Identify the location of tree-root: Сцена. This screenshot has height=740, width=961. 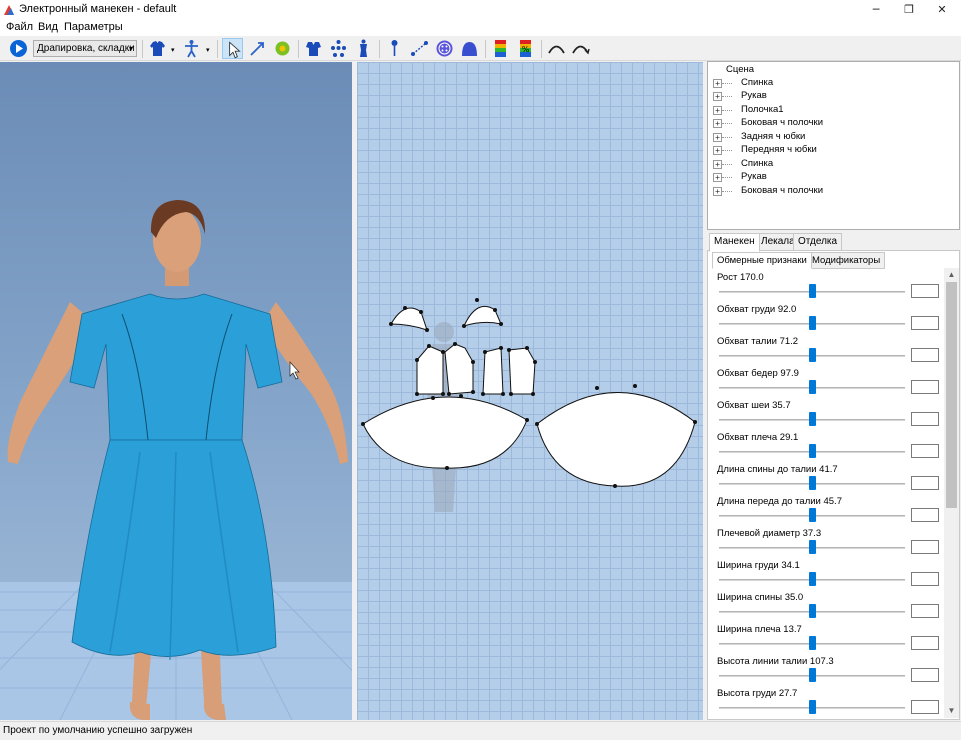
(740, 70).